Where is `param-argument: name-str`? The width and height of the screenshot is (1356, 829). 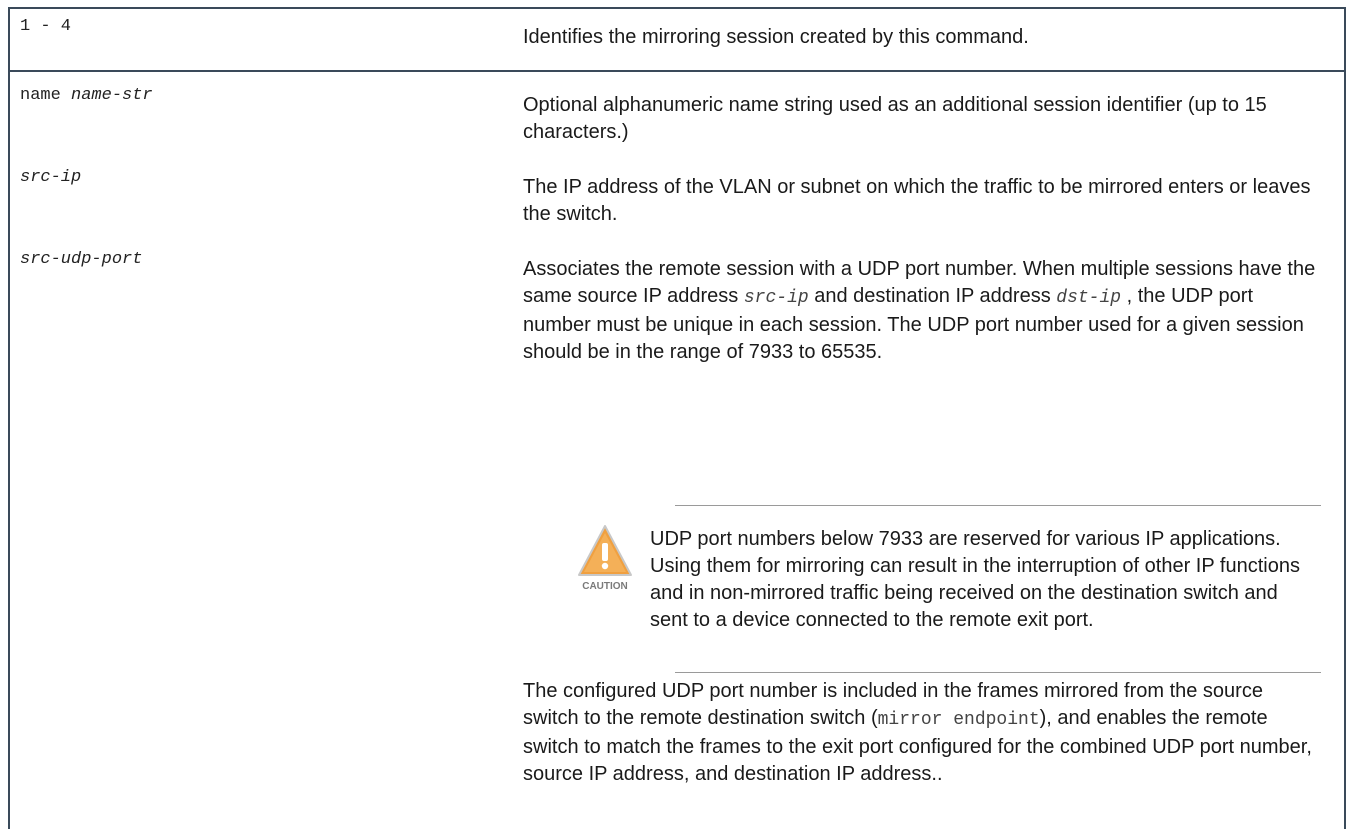 param-argument: name-str is located at coordinates (112, 95).